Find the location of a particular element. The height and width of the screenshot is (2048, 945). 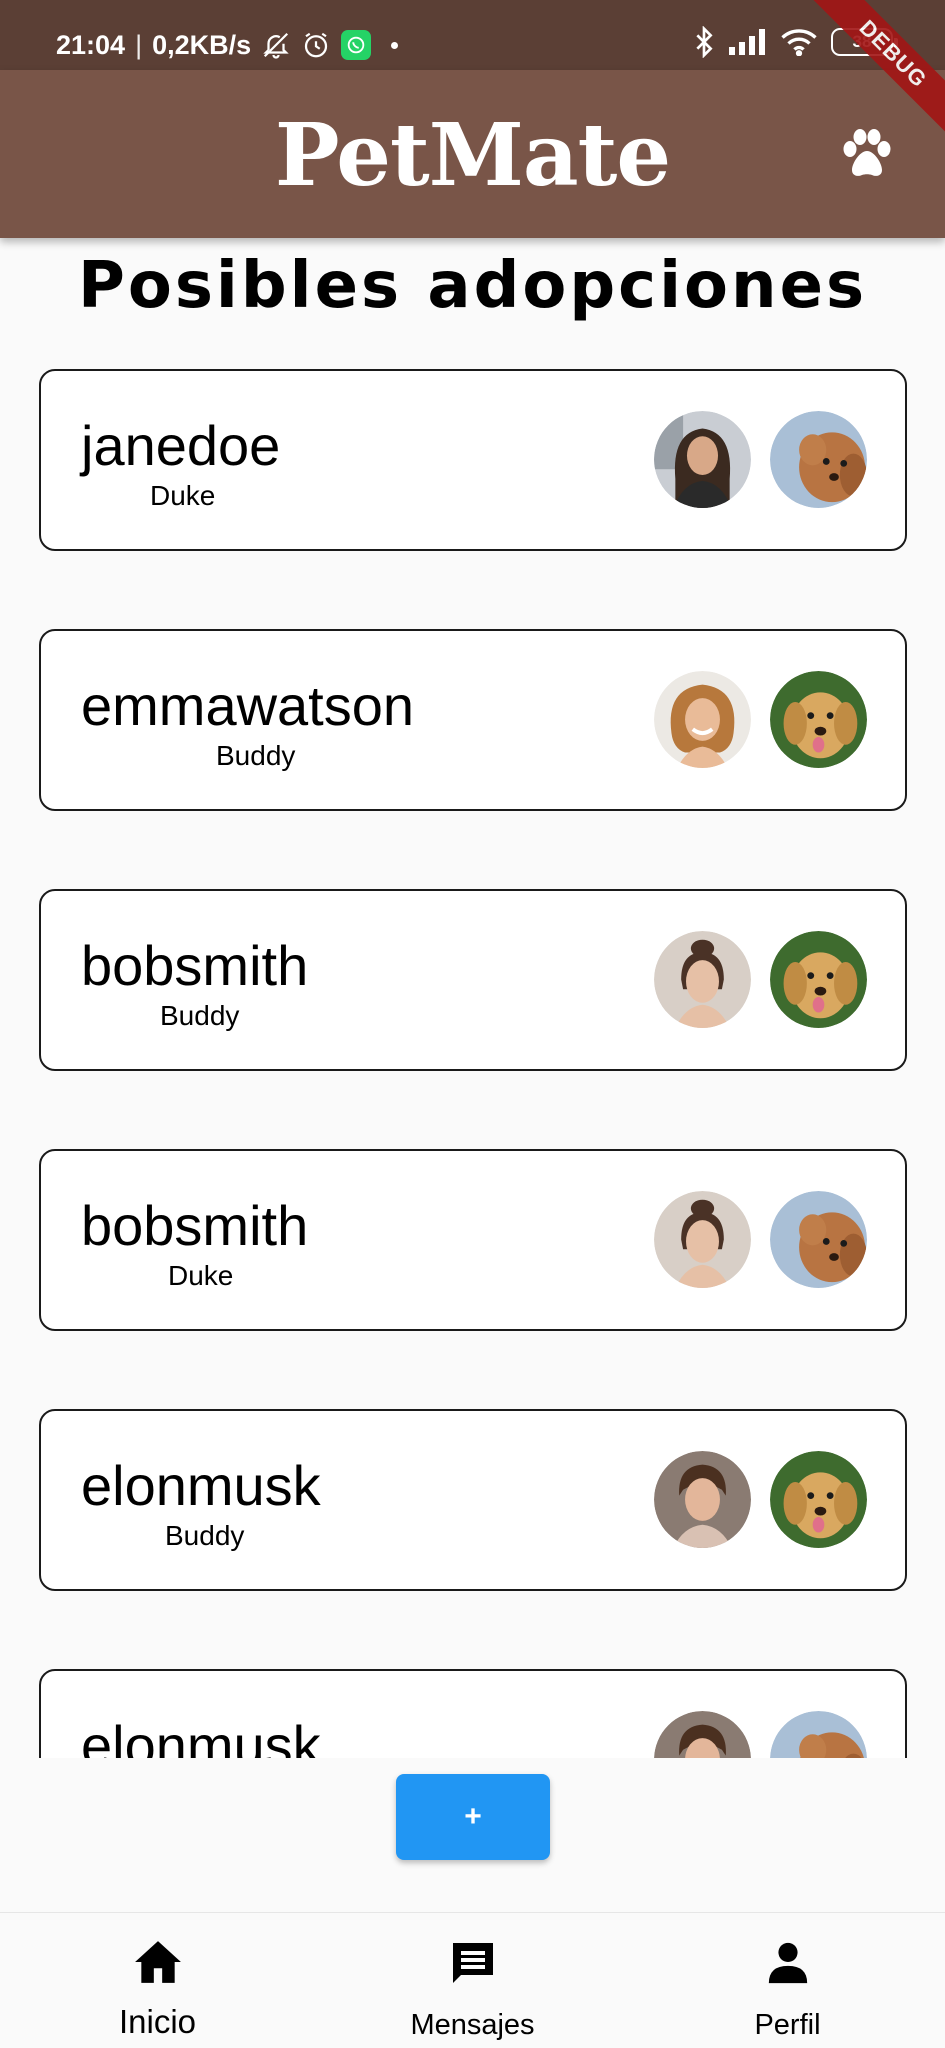

home-icon is located at coordinates (157, 1962).